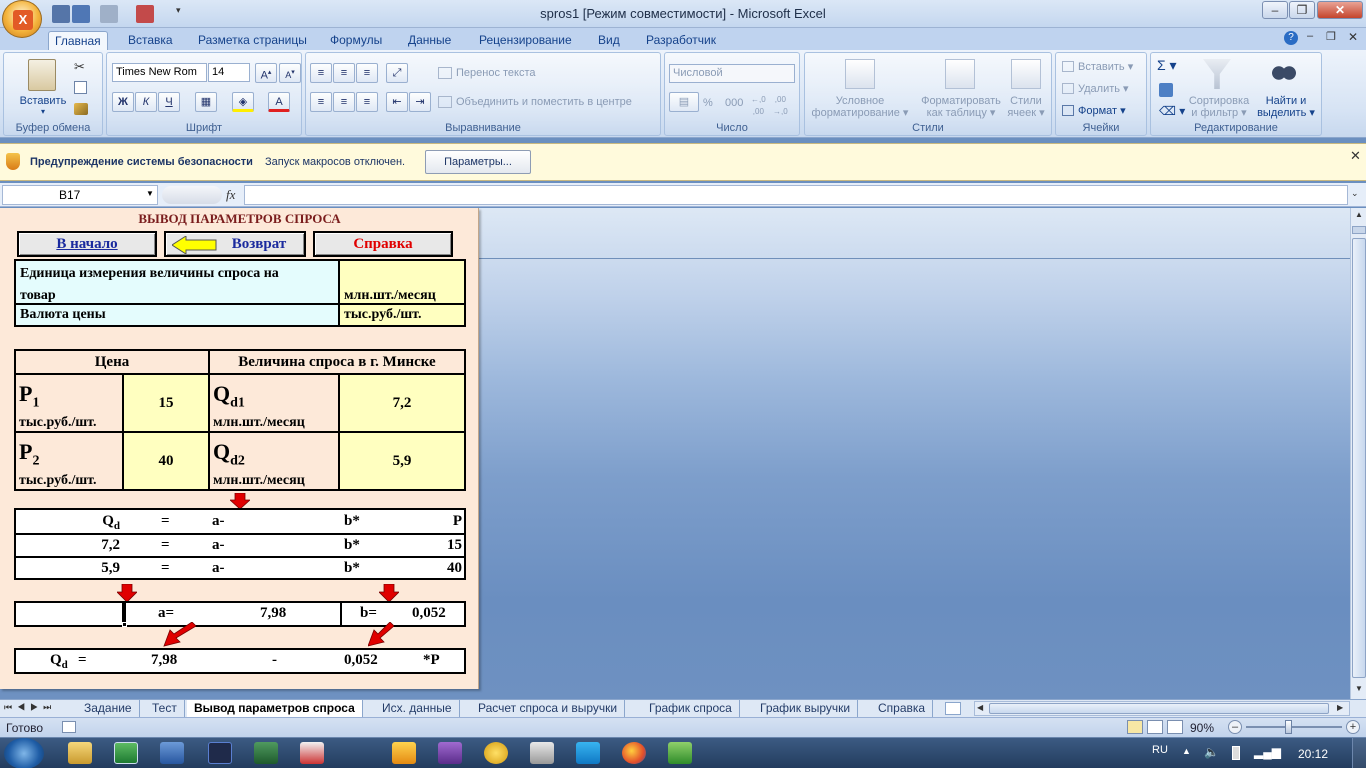 The height and width of the screenshot is (768, 1366). What do you see at coordinates (124, 624) in the screenshot?
I see `fill-handle` at bounding box center [124, 624].